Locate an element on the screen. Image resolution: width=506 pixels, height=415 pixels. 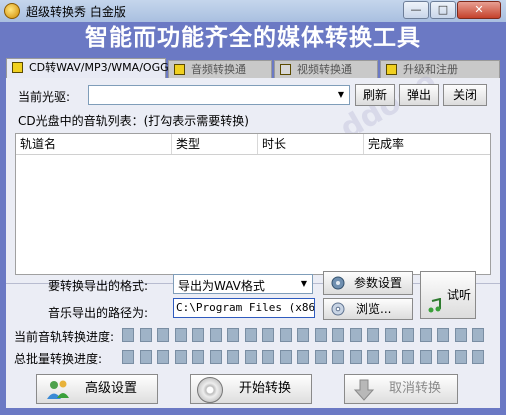
params-label: 参数设置 is located at coordinates (378, 283).